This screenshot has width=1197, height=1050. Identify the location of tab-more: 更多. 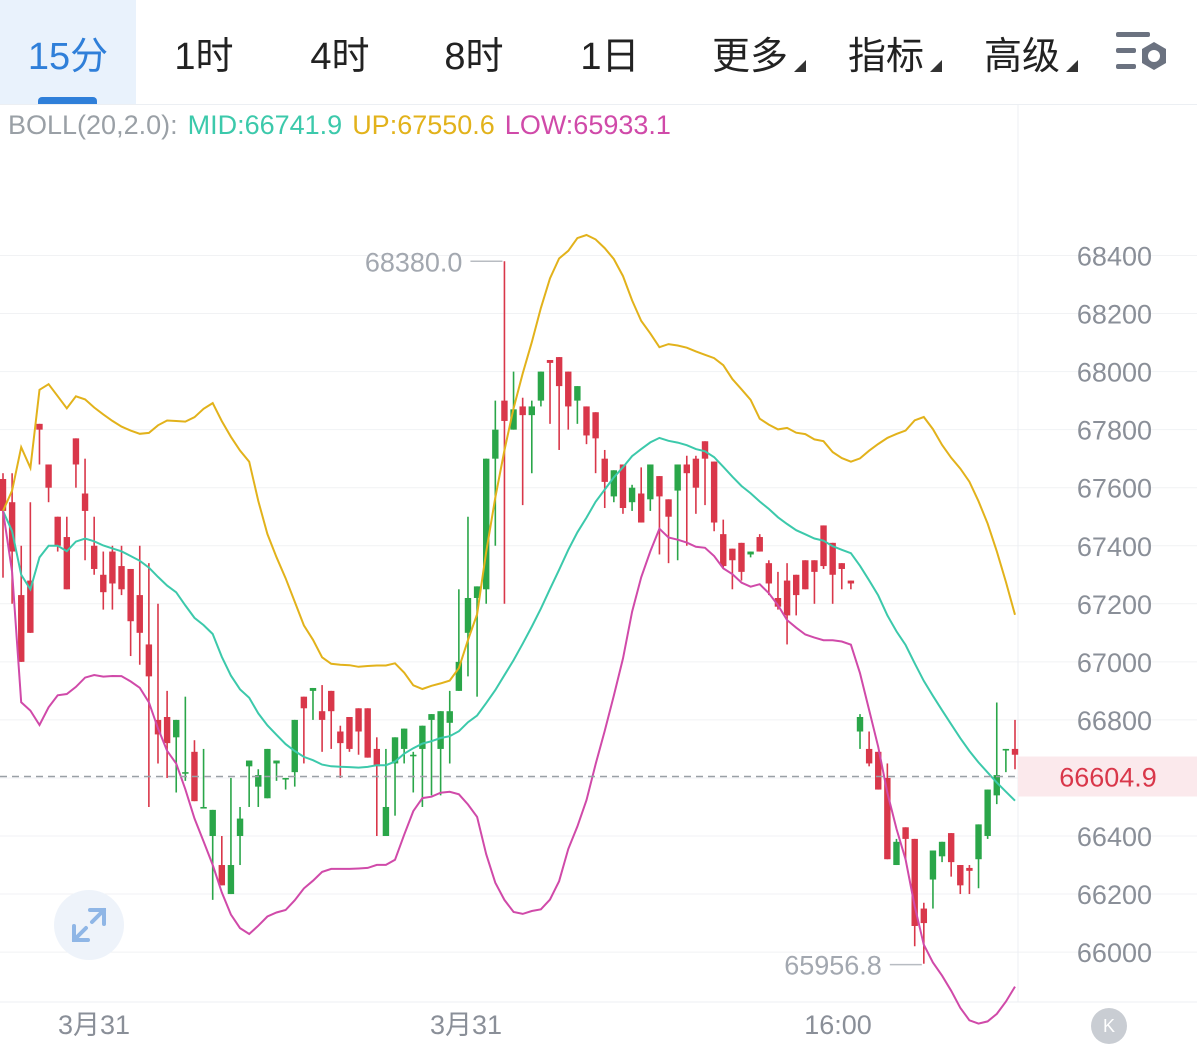
(750, 52).